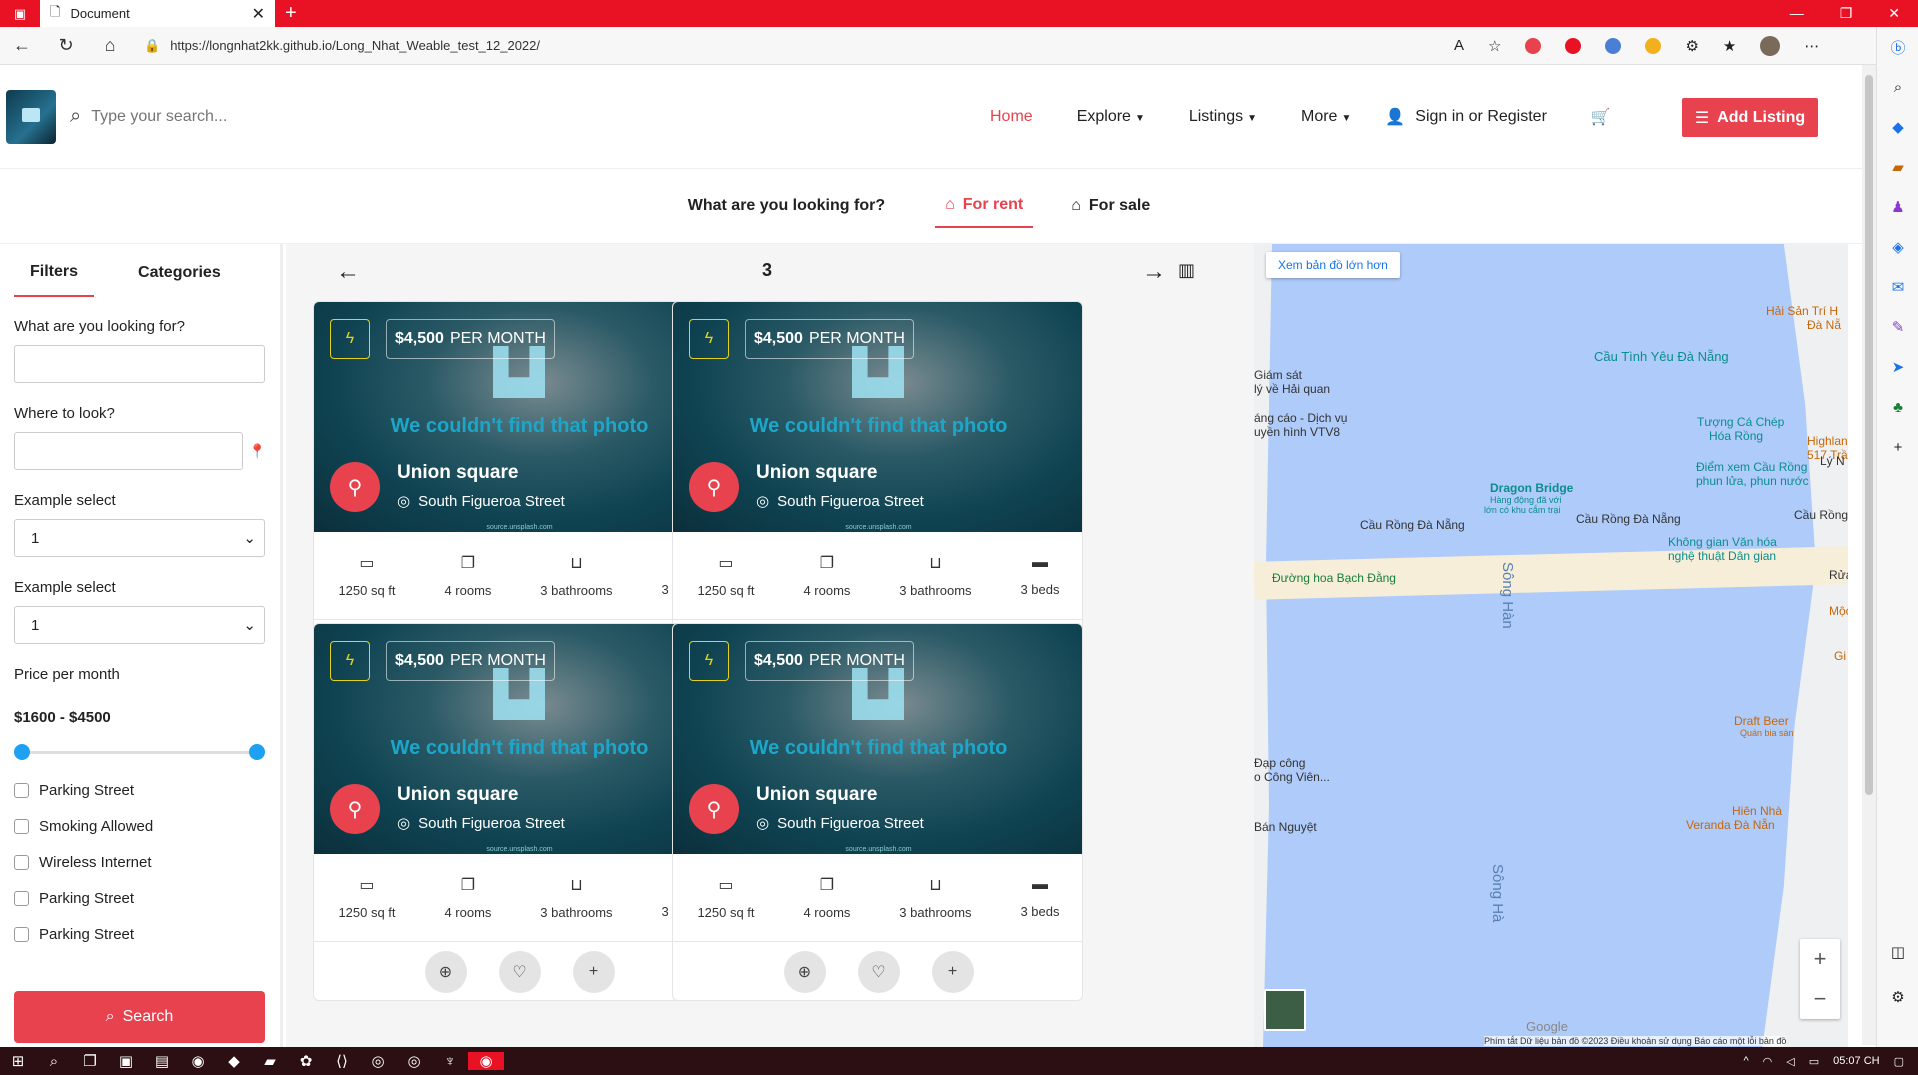 This screenshot has height=1075, width=1918. Describe the element at coordinates (140, 898) in the screenshot. I see `checkbox-parking-street-2: Parking Street` at that location.